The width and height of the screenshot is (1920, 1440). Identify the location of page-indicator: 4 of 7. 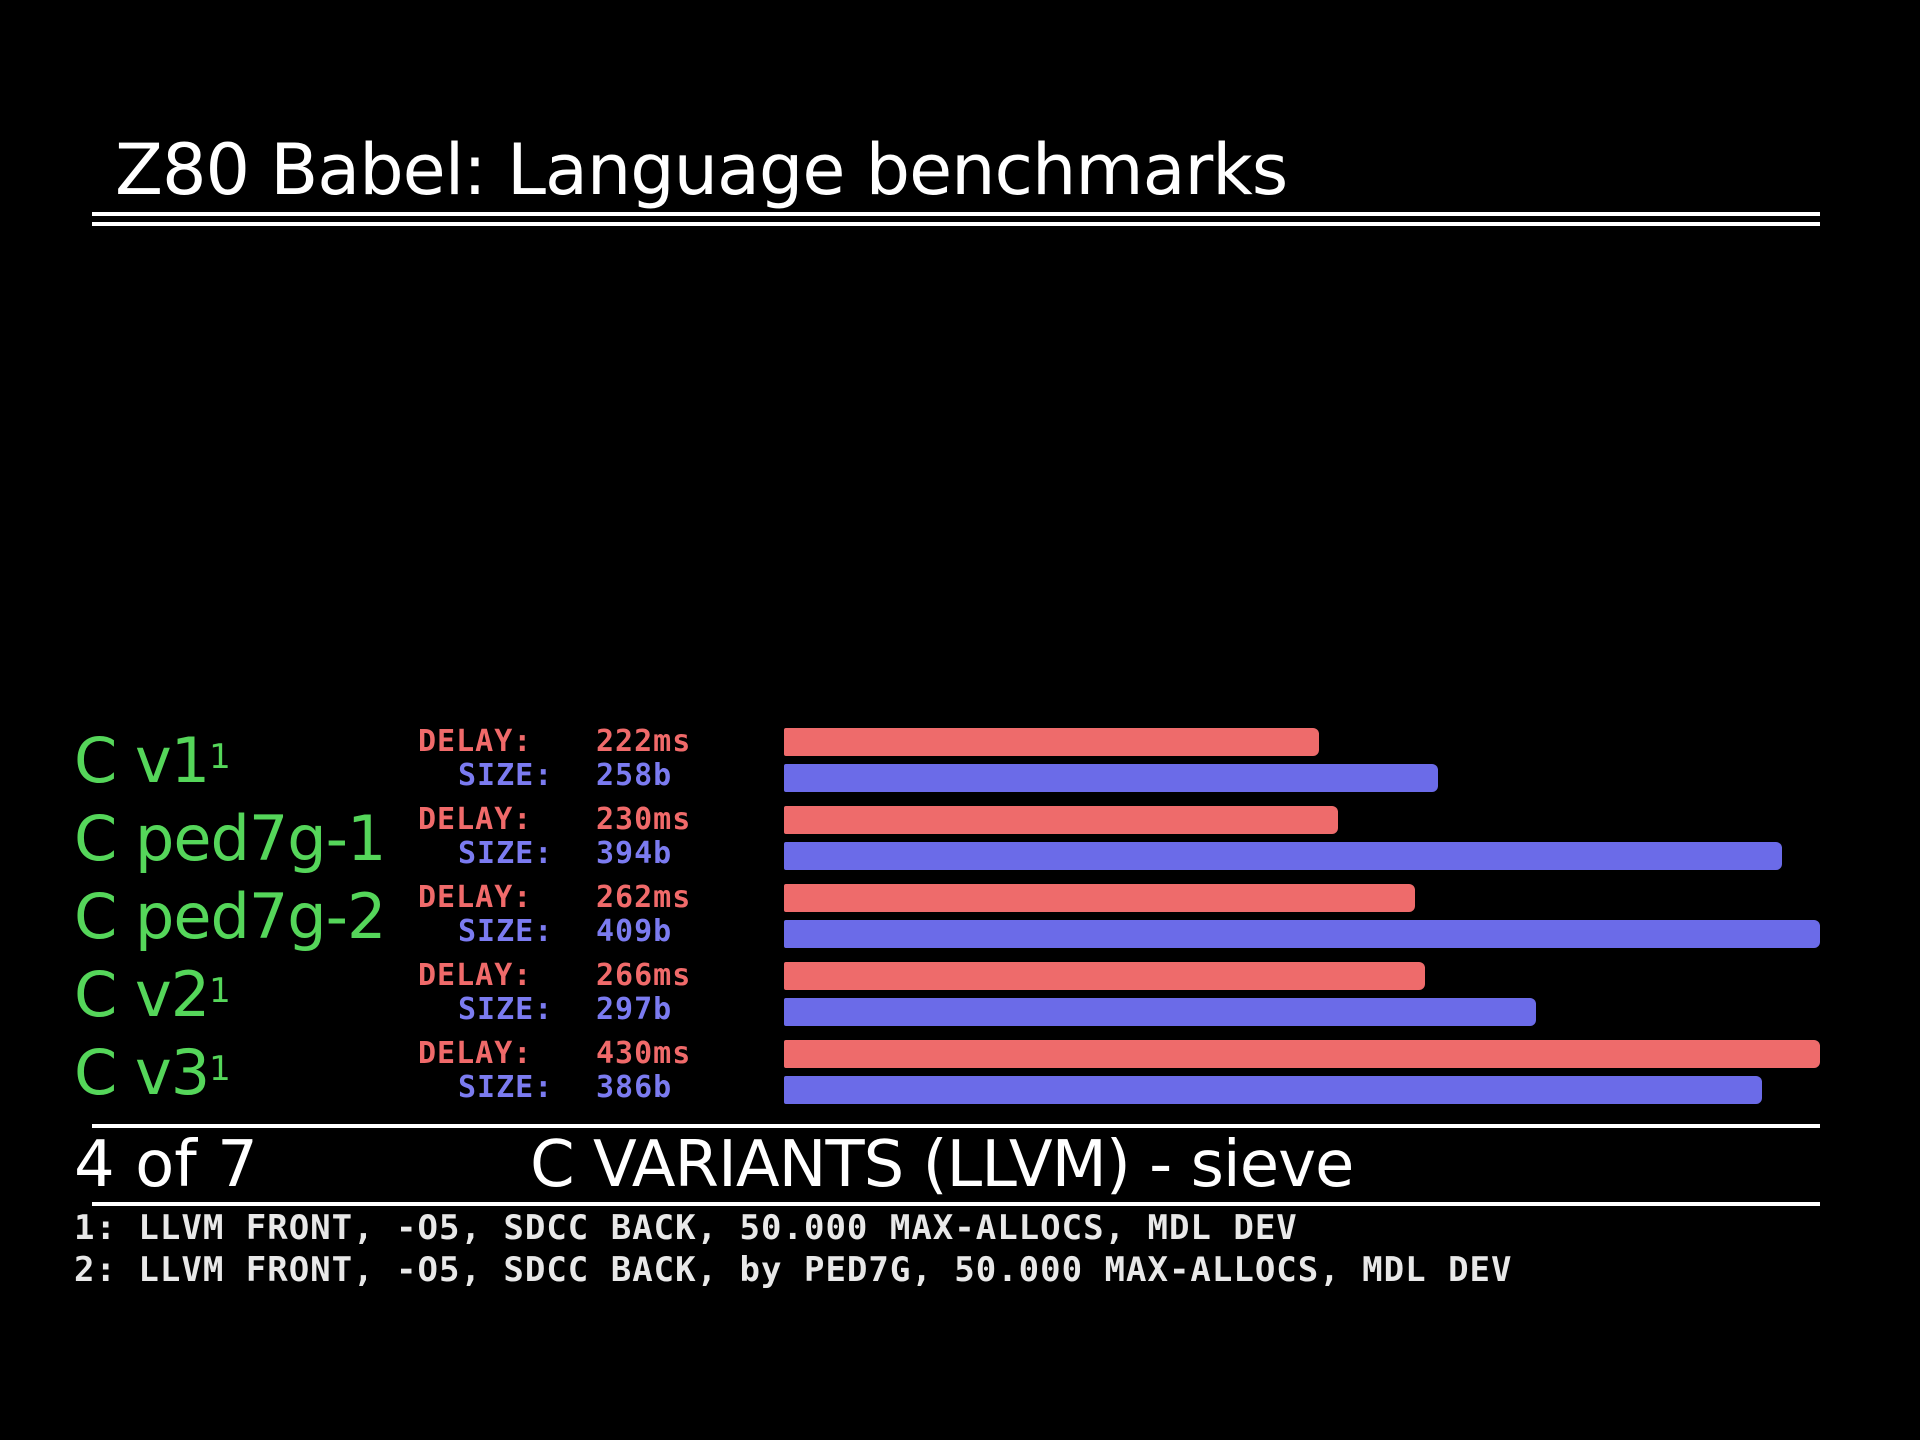
(166, 1165).